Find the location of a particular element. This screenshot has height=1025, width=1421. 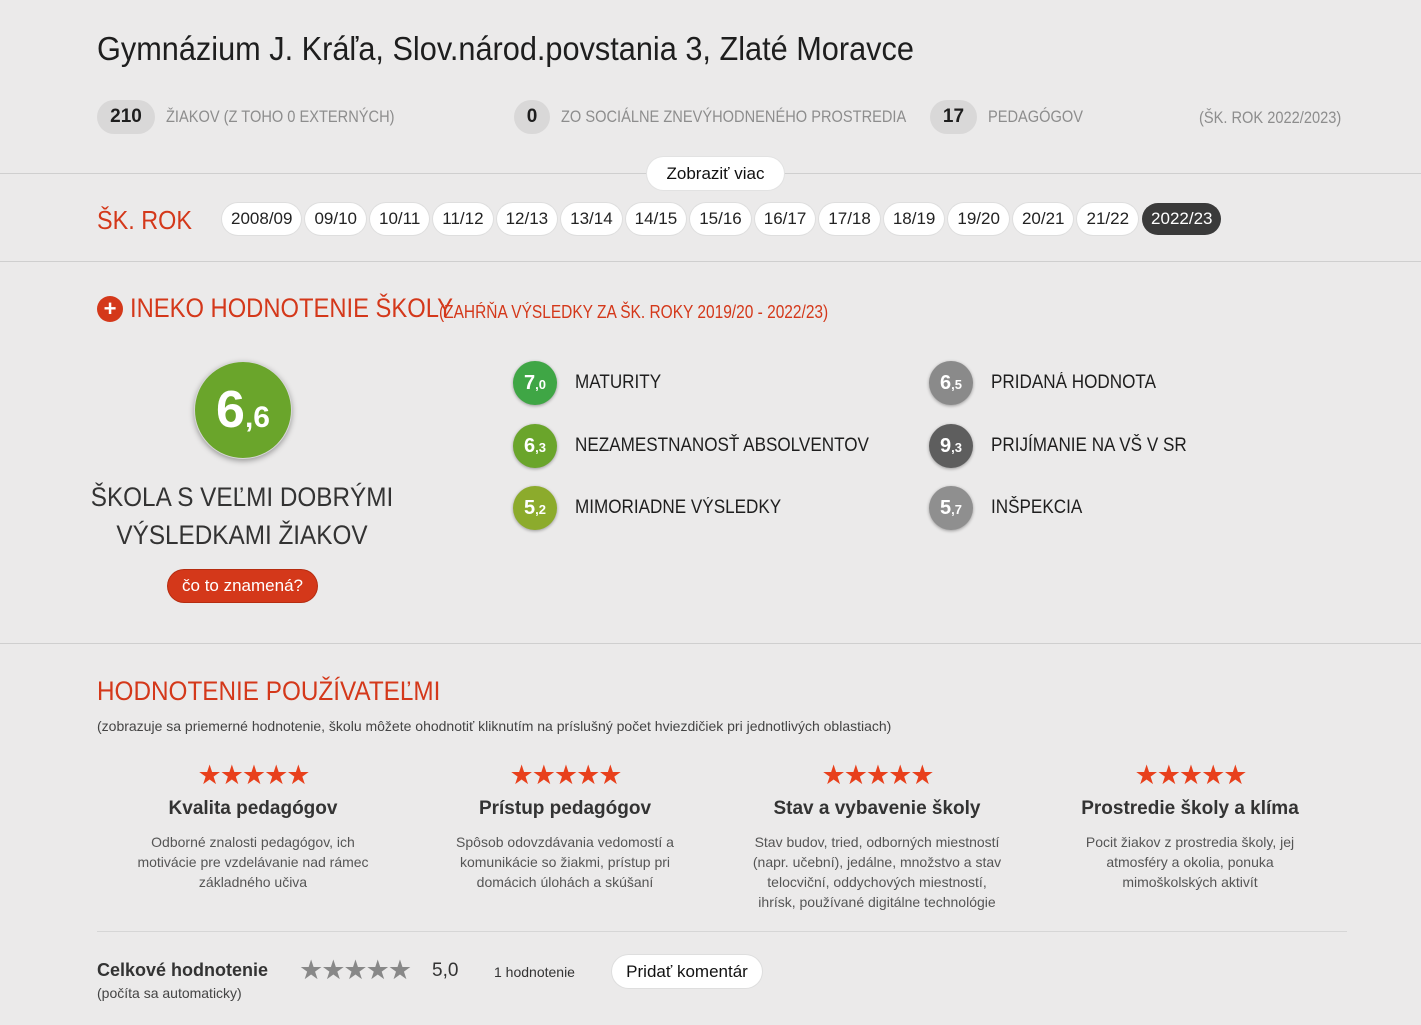

year-tab: 10/11 is located at coordinates (400, 219).